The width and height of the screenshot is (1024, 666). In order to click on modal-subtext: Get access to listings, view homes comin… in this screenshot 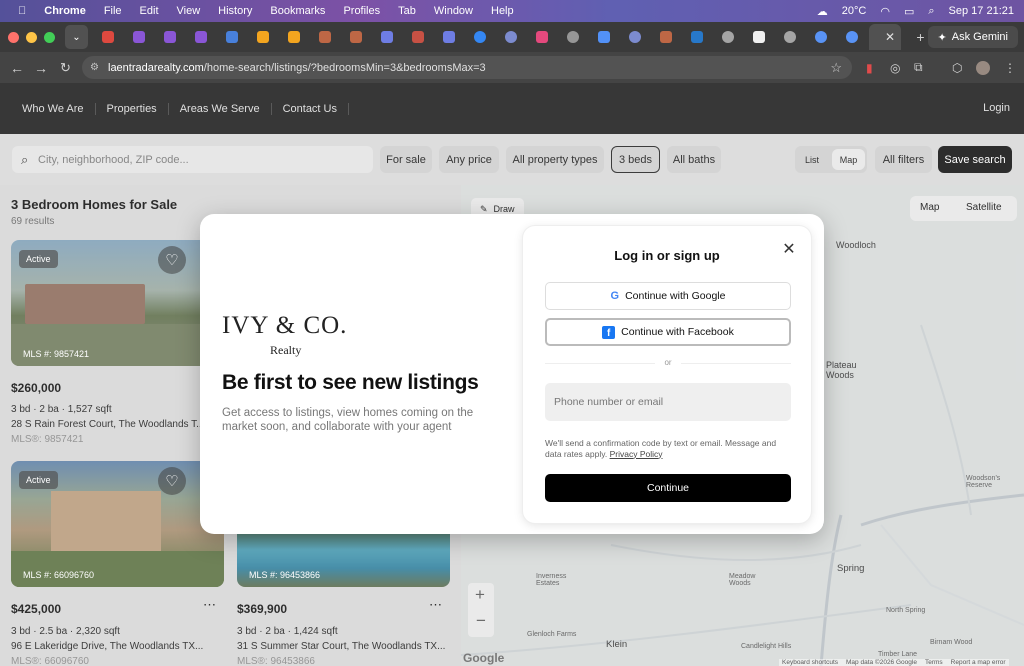, I will do `click(348, 420)`.